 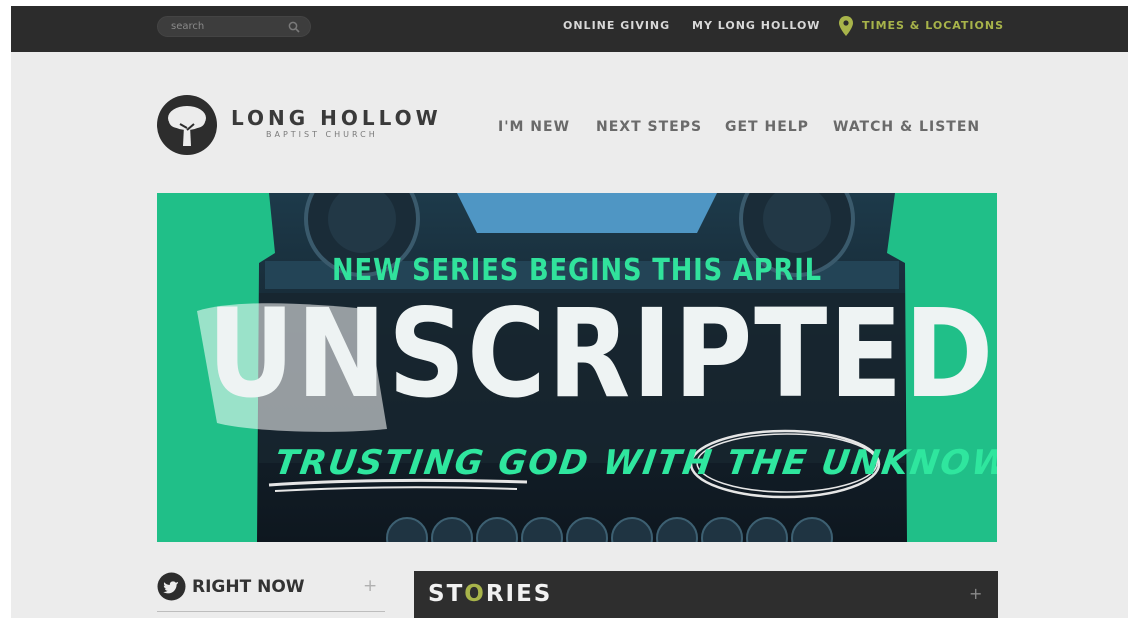 I want to click on twitter-icon, so click(x=171, y=586).